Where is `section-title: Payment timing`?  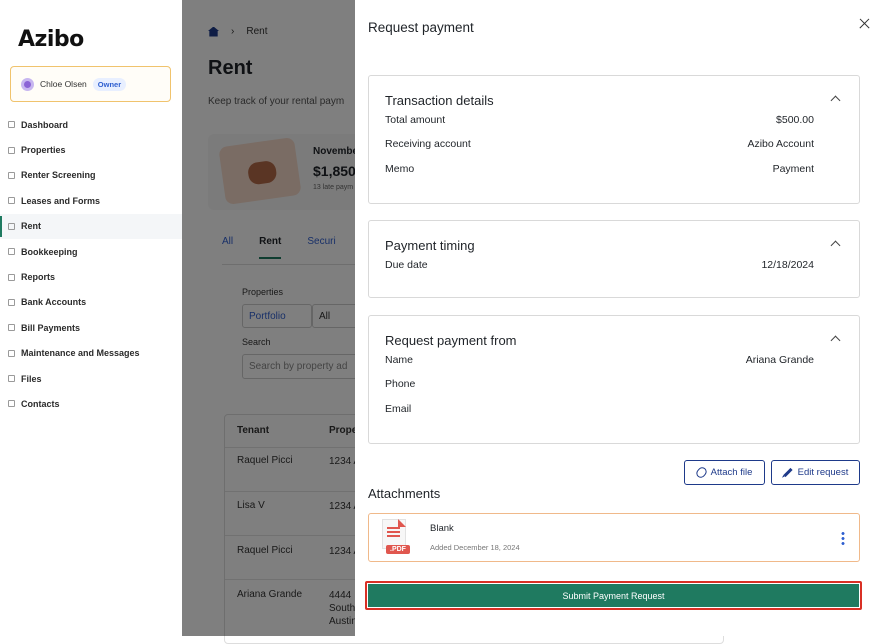
section-title: Payment timing is located at coordinates (430, 245).